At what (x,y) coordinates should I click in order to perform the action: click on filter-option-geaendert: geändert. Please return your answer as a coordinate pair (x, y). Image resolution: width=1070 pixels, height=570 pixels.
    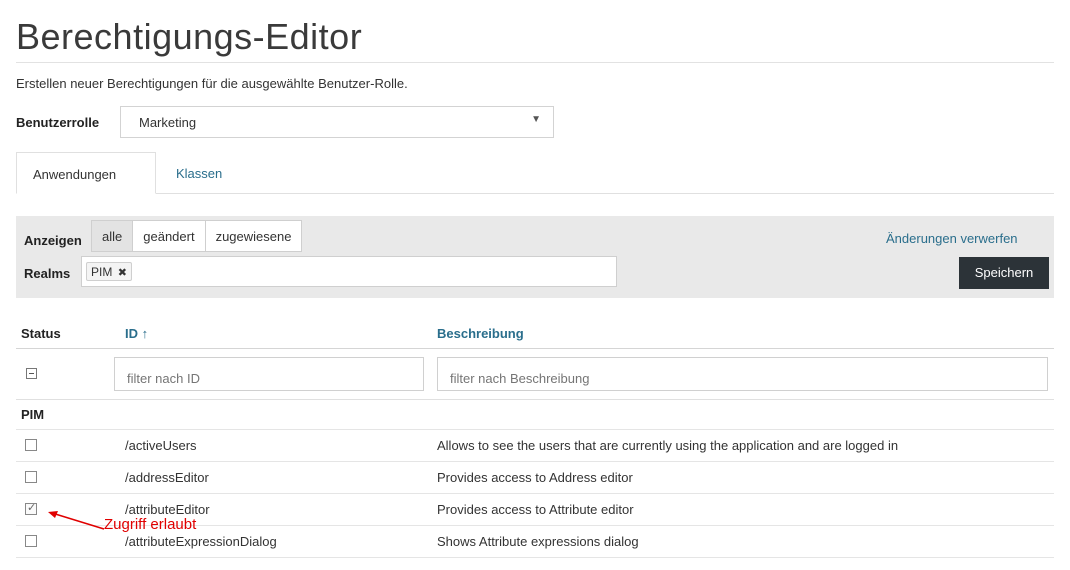
    Looking at the image, I should click on (169, 236).